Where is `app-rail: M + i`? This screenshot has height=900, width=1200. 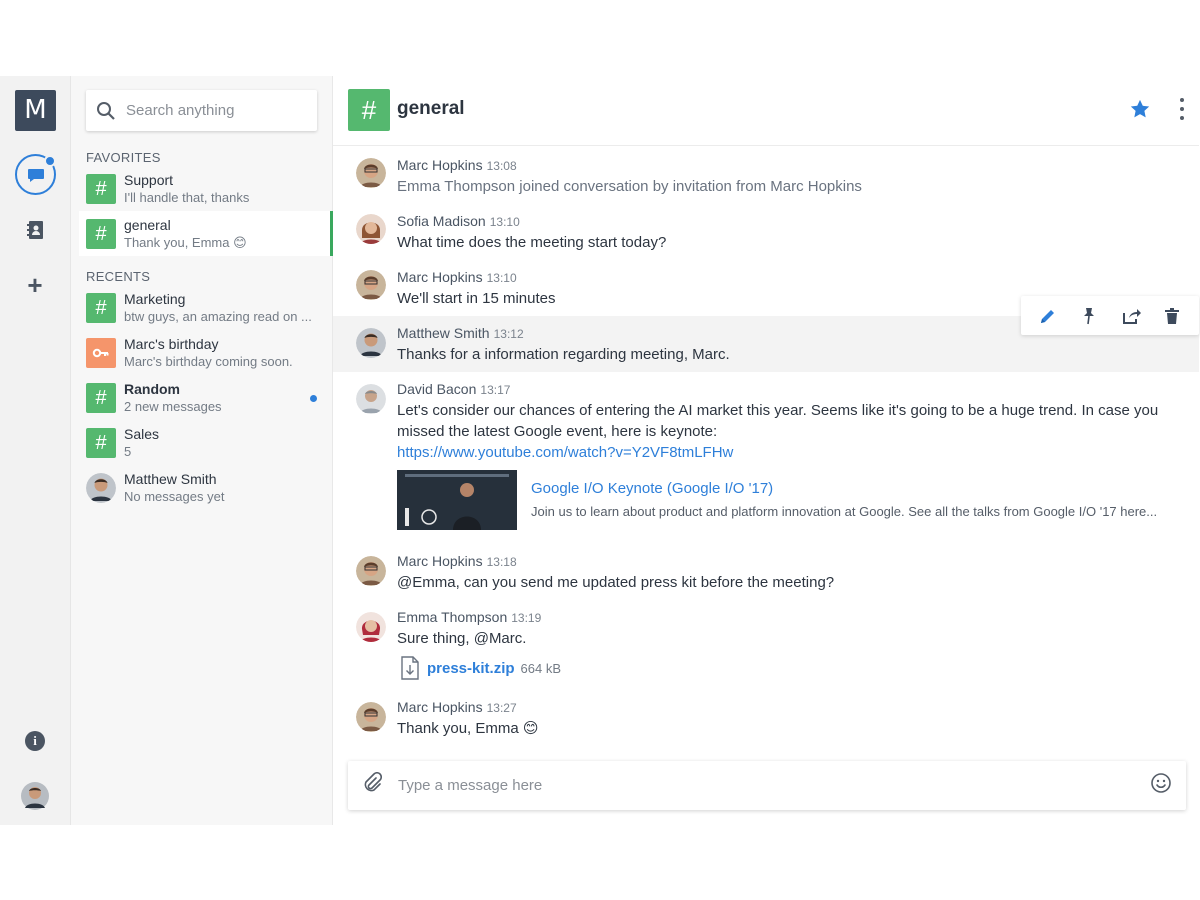
app-rail: M + i is located at coordinates (35, 450).